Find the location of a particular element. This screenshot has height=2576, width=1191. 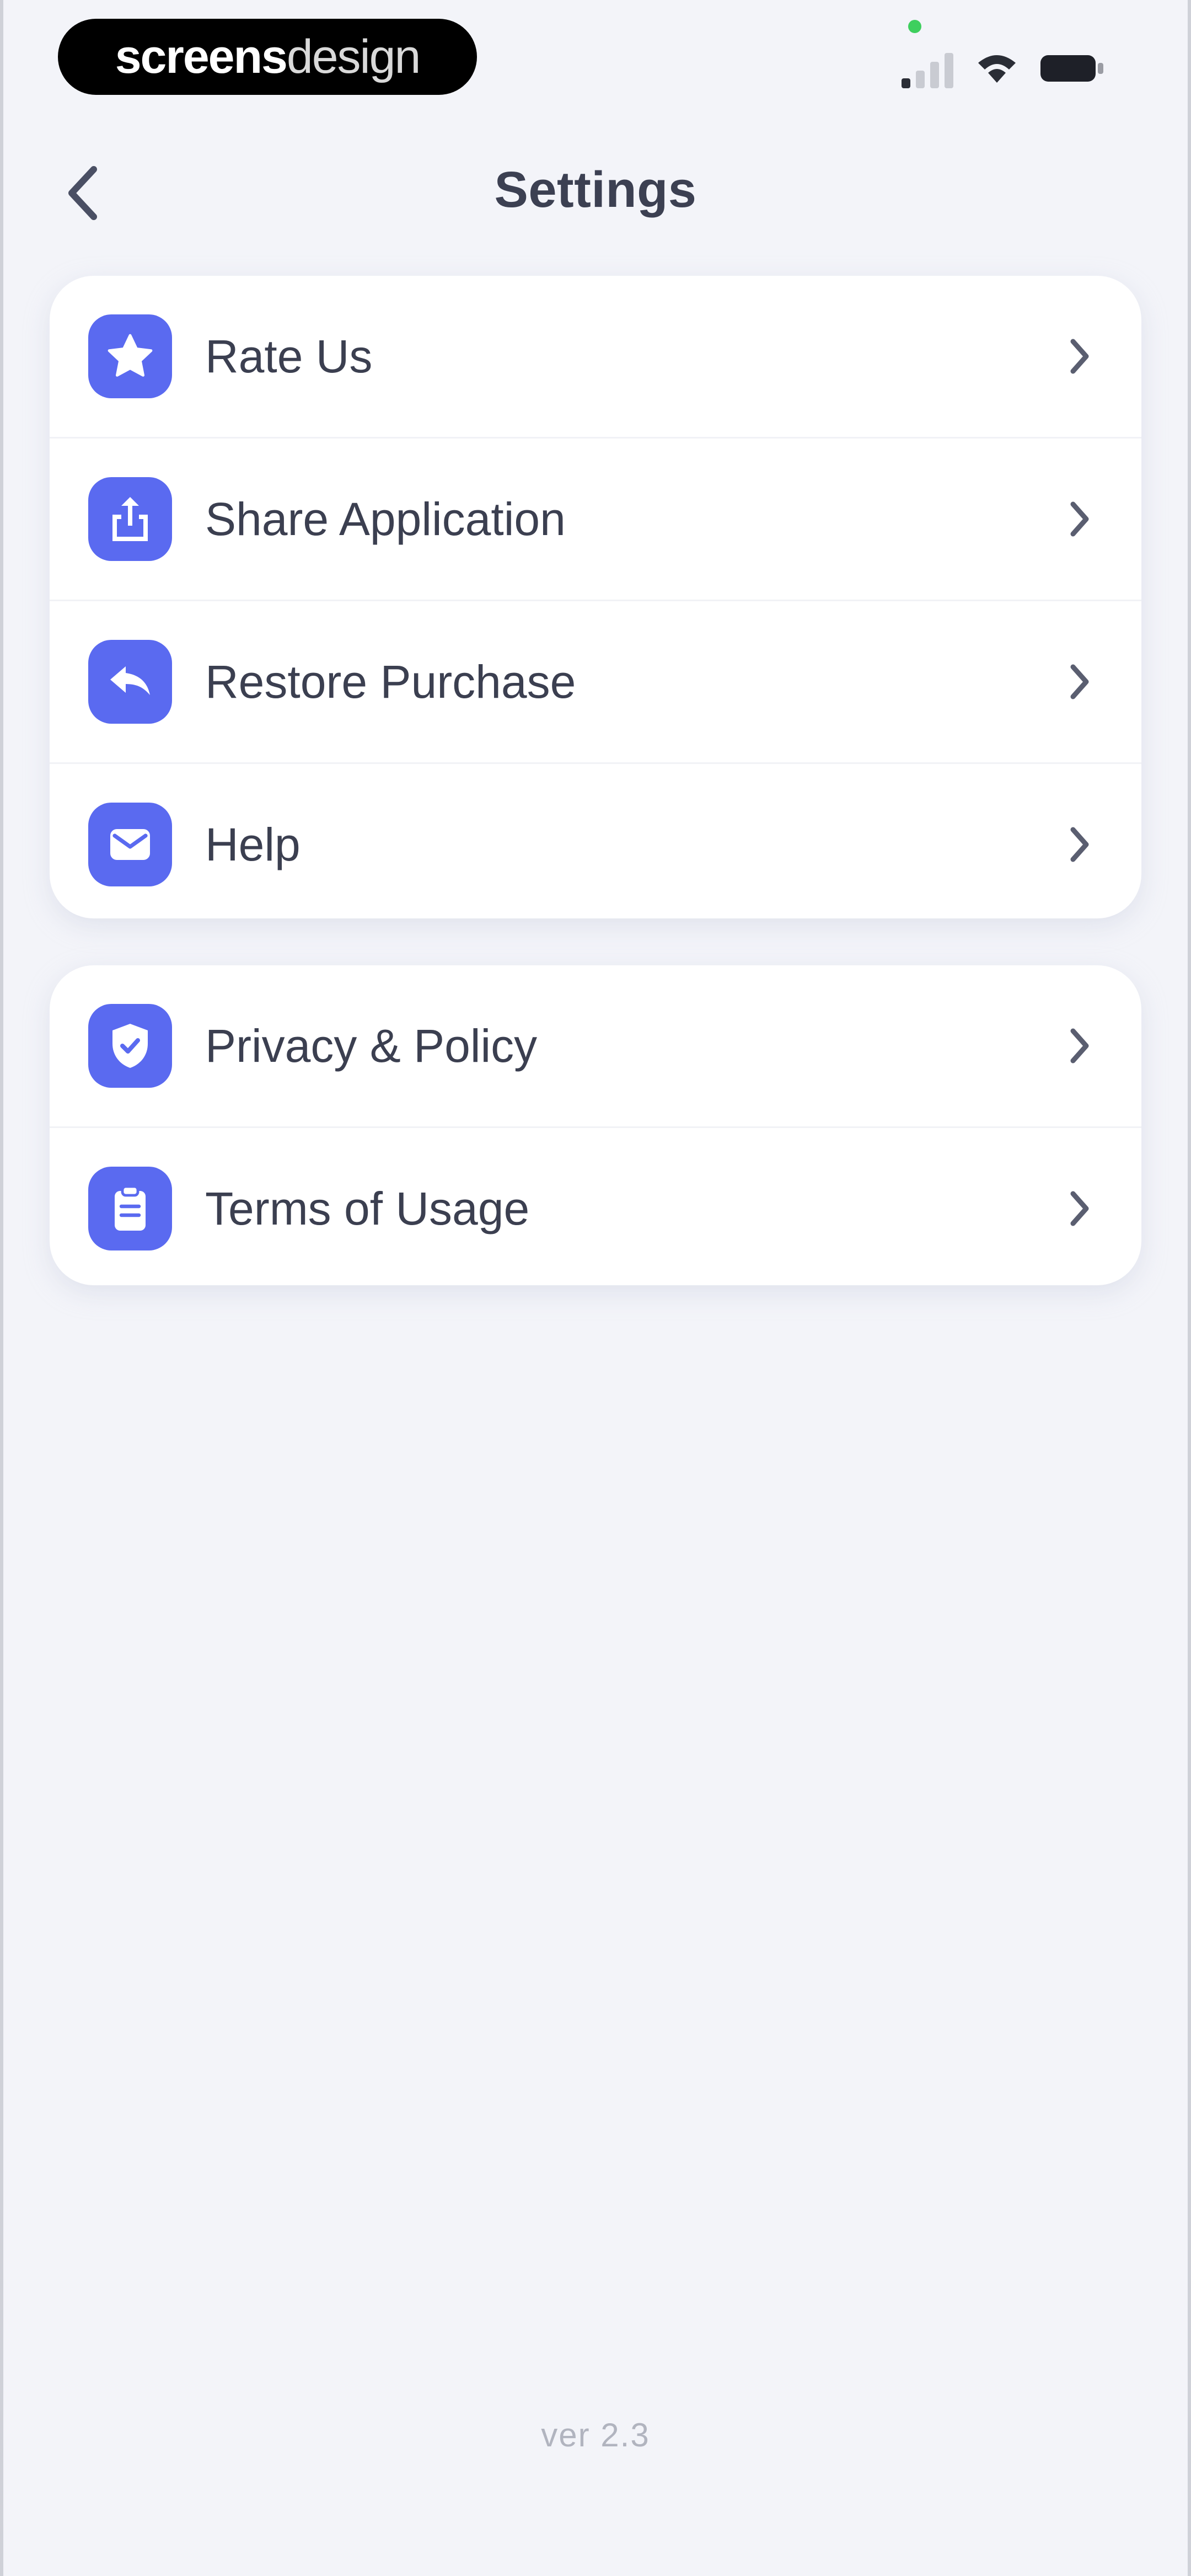

shield-check-icon is located at coordinates (130, 1046).